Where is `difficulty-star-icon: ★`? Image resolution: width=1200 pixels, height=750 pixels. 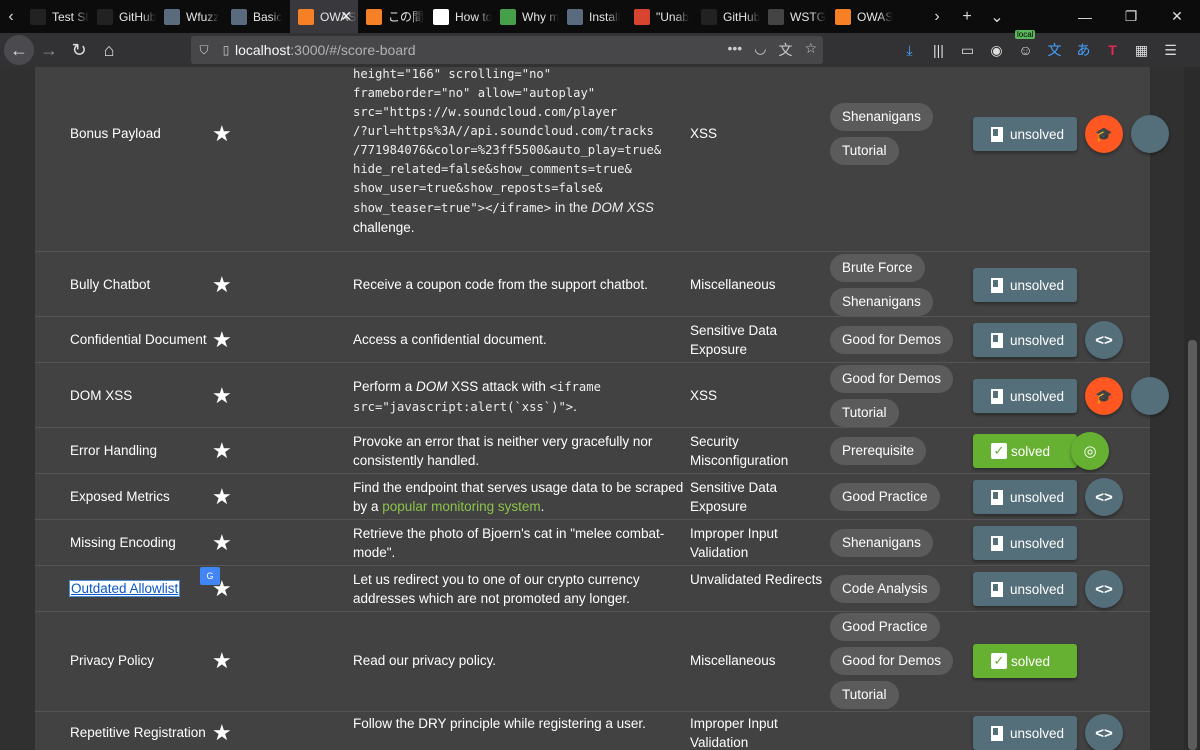
difficulty-star-icon: ★ is located at coordinates (222, 395).